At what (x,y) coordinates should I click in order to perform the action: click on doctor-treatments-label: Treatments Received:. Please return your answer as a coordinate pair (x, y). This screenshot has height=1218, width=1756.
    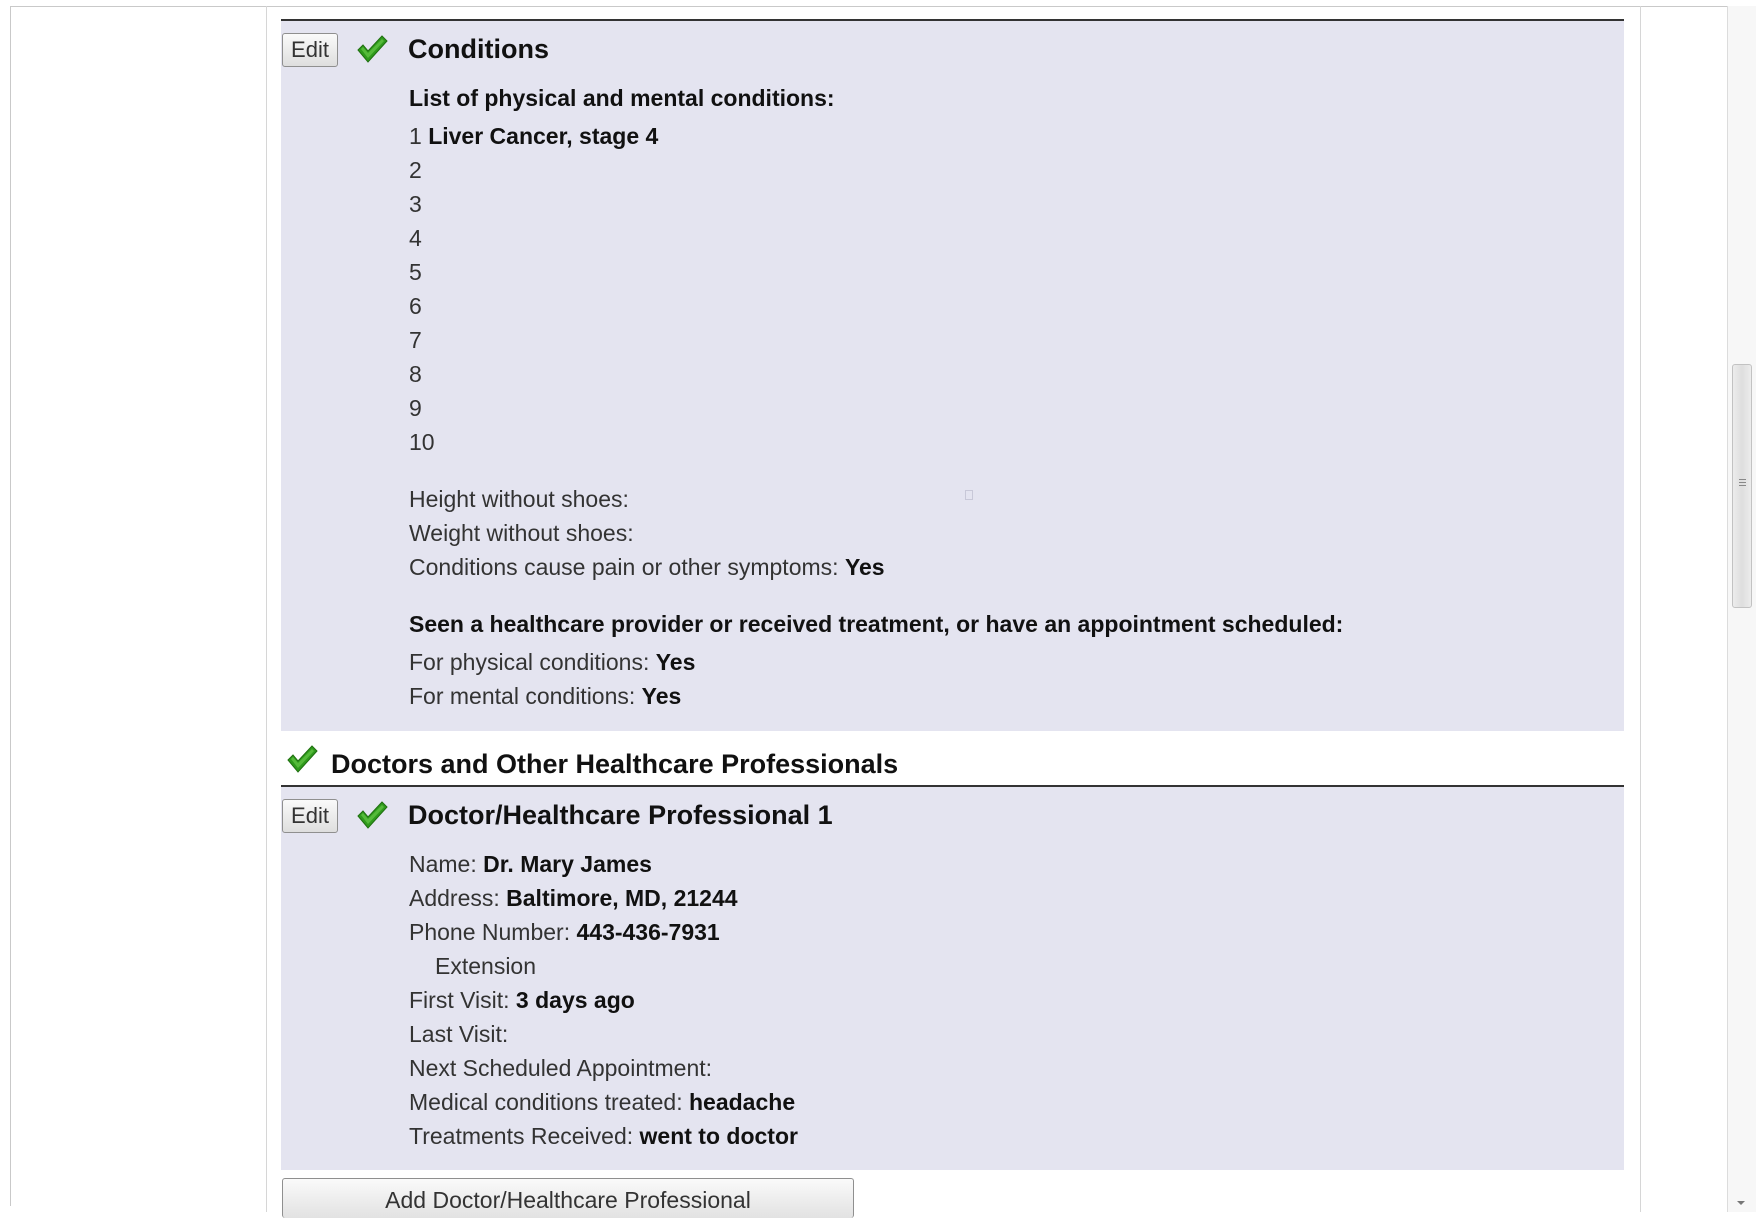
    Looking at the image, I should click on (521, 1136).